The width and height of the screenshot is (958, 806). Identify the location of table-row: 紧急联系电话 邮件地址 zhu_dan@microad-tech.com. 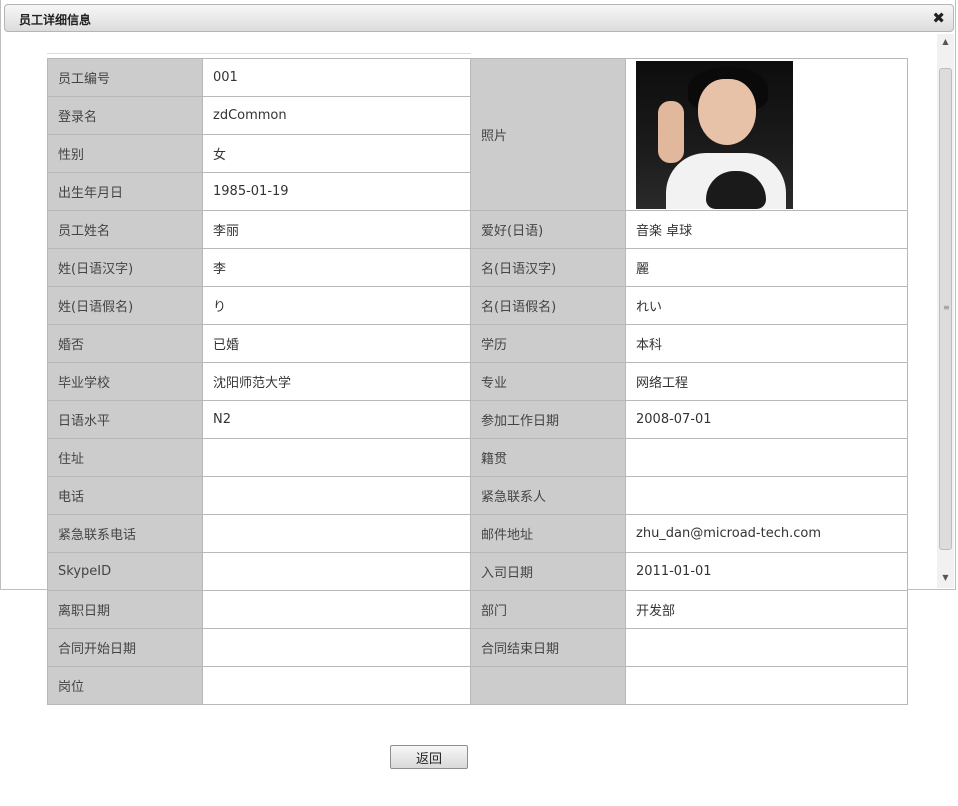
(477, 533).